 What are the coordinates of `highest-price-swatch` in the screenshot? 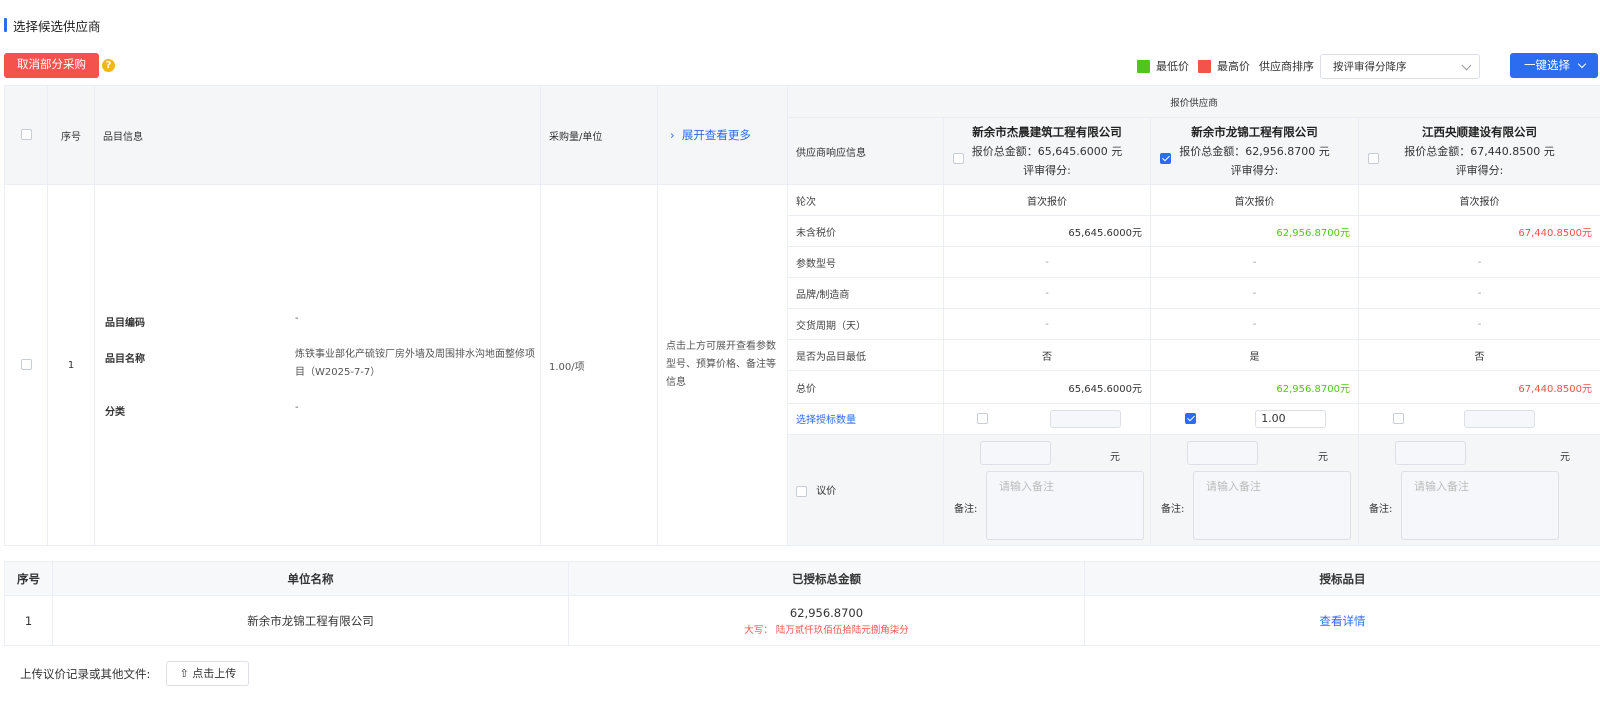 It's located at (1204, 66).